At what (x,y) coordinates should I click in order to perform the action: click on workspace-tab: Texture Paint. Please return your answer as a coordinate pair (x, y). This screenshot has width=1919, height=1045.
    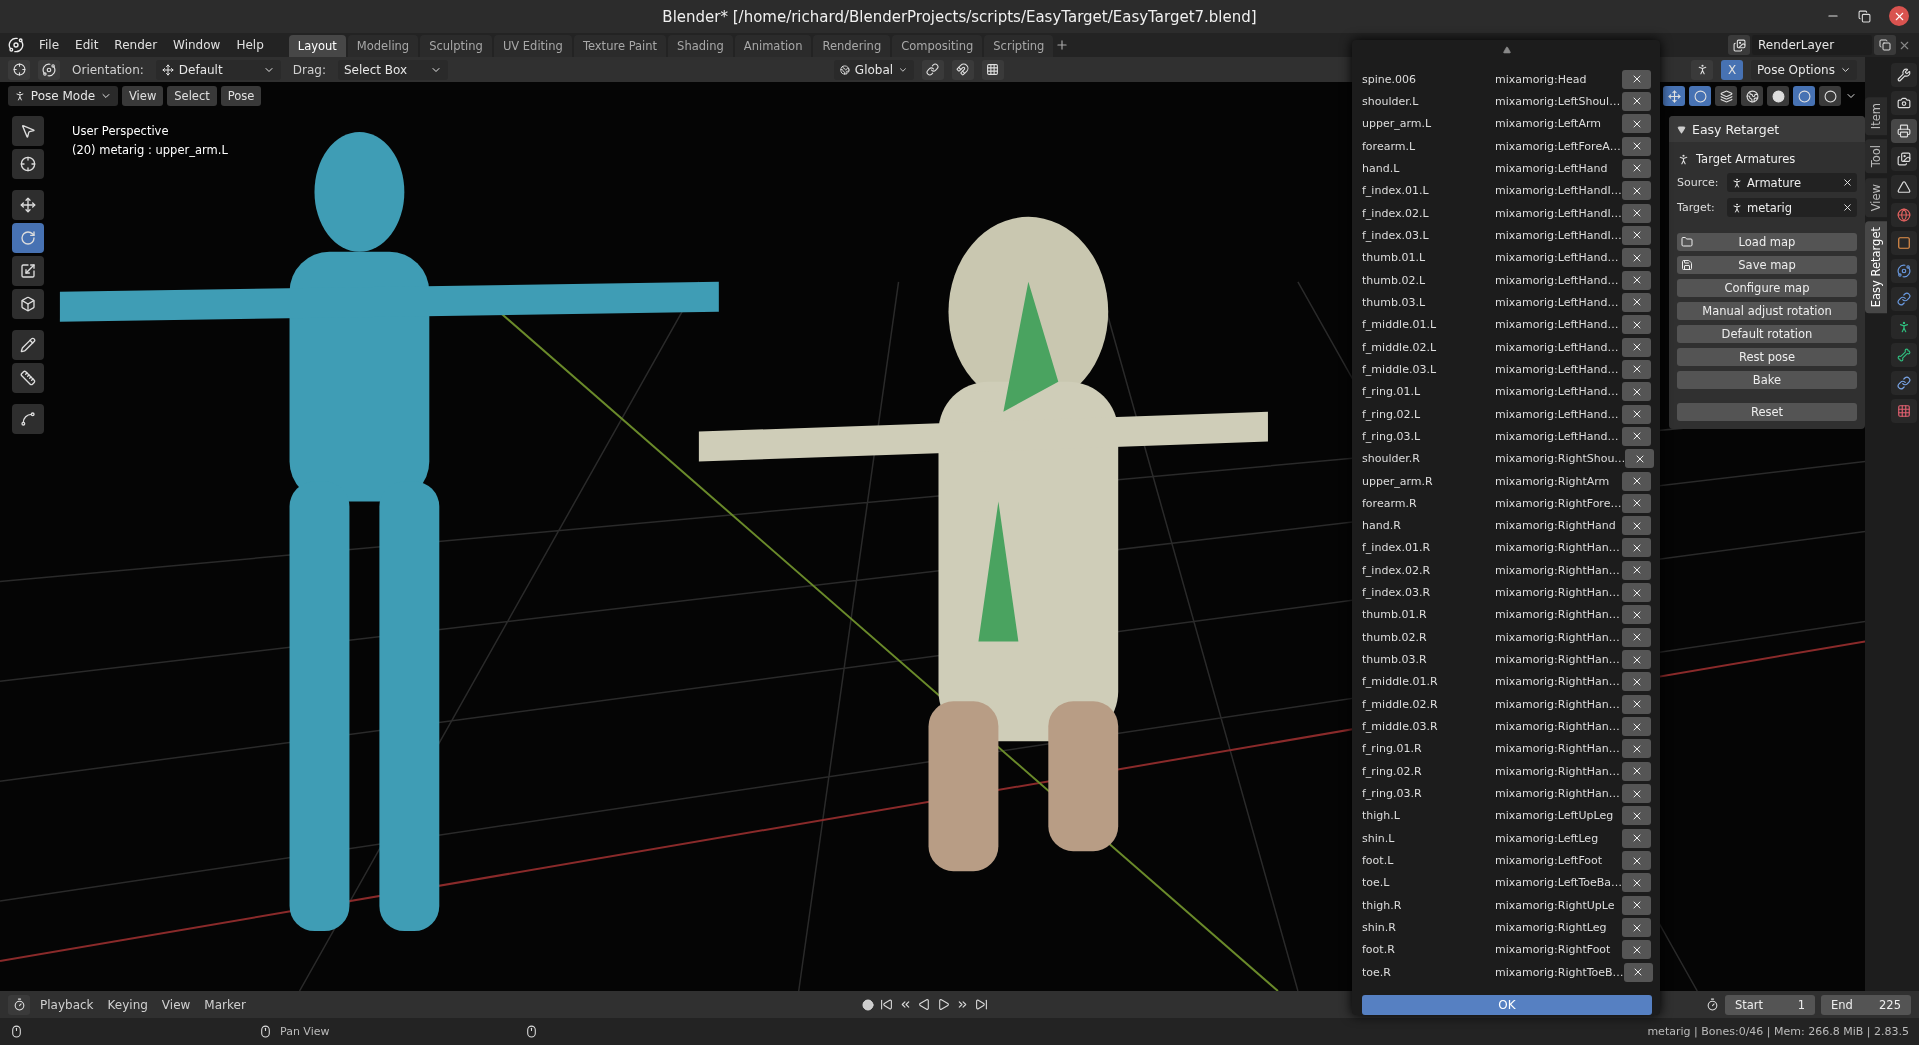
    Looking at the image, I should click on (620, 46).